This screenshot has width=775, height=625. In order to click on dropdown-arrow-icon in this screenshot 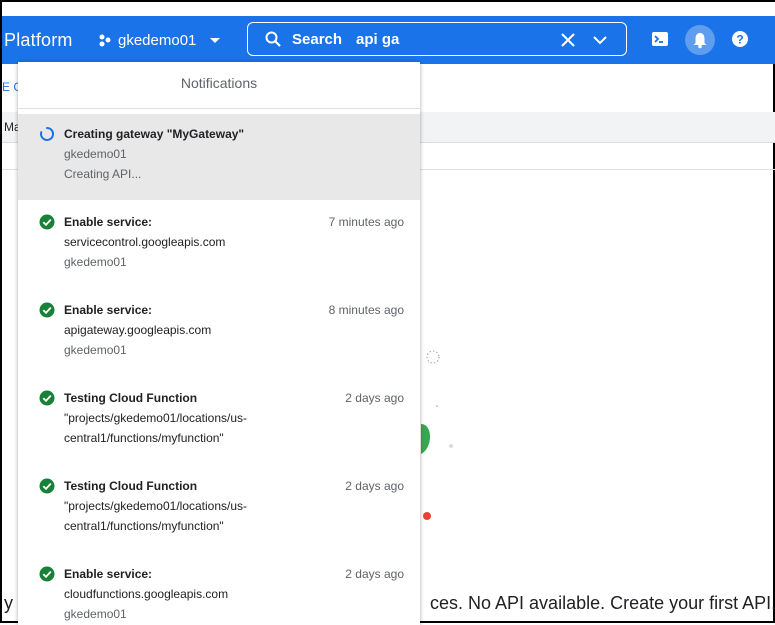, I will do `click(215, 40)`.